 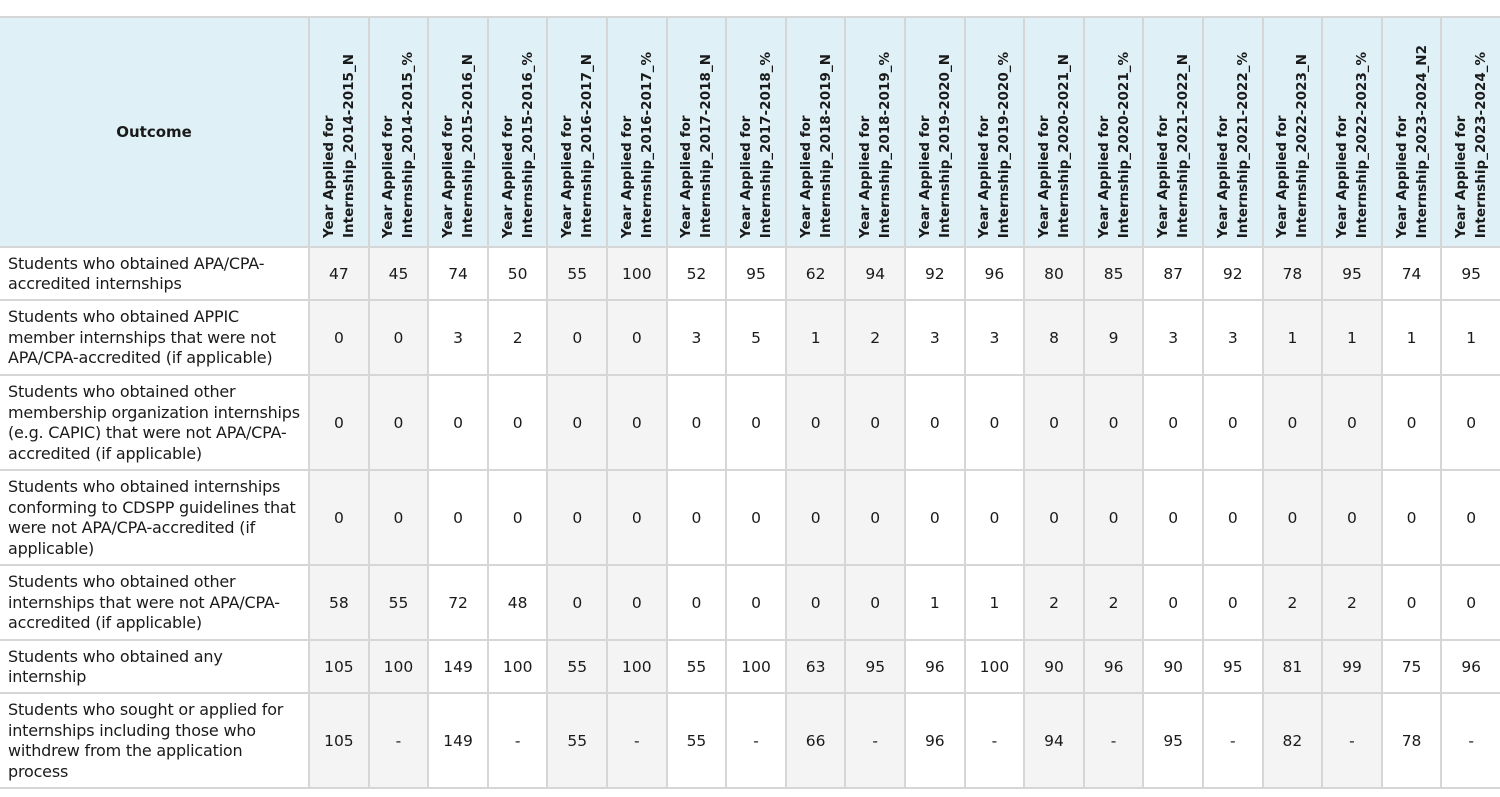 I want to click on table-cell: 52, so click(x=696, y=273).